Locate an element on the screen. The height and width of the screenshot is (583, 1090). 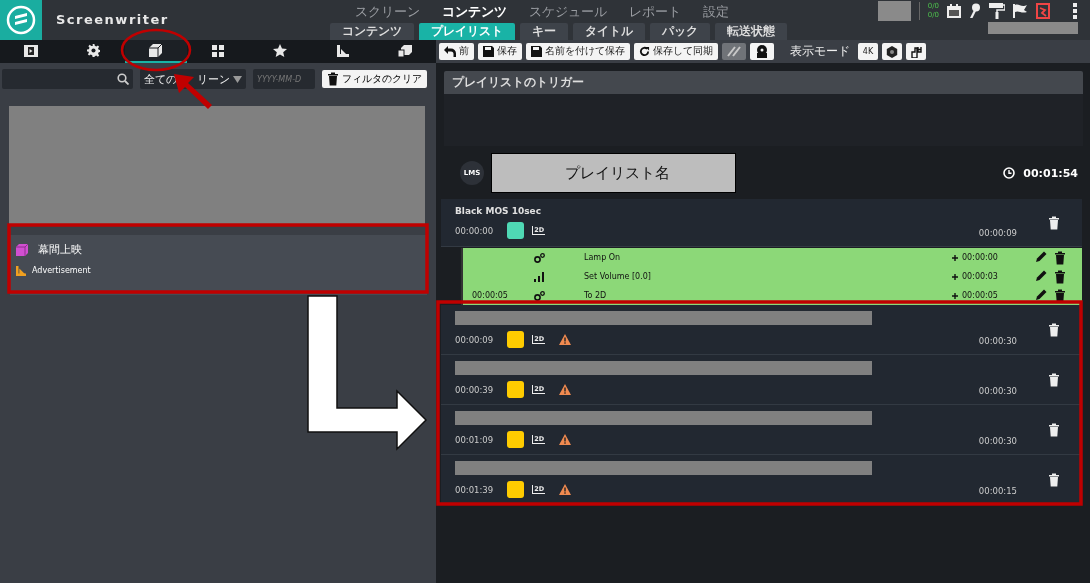
sub-tab: コンテンツ is located at coordinates (372, 31).